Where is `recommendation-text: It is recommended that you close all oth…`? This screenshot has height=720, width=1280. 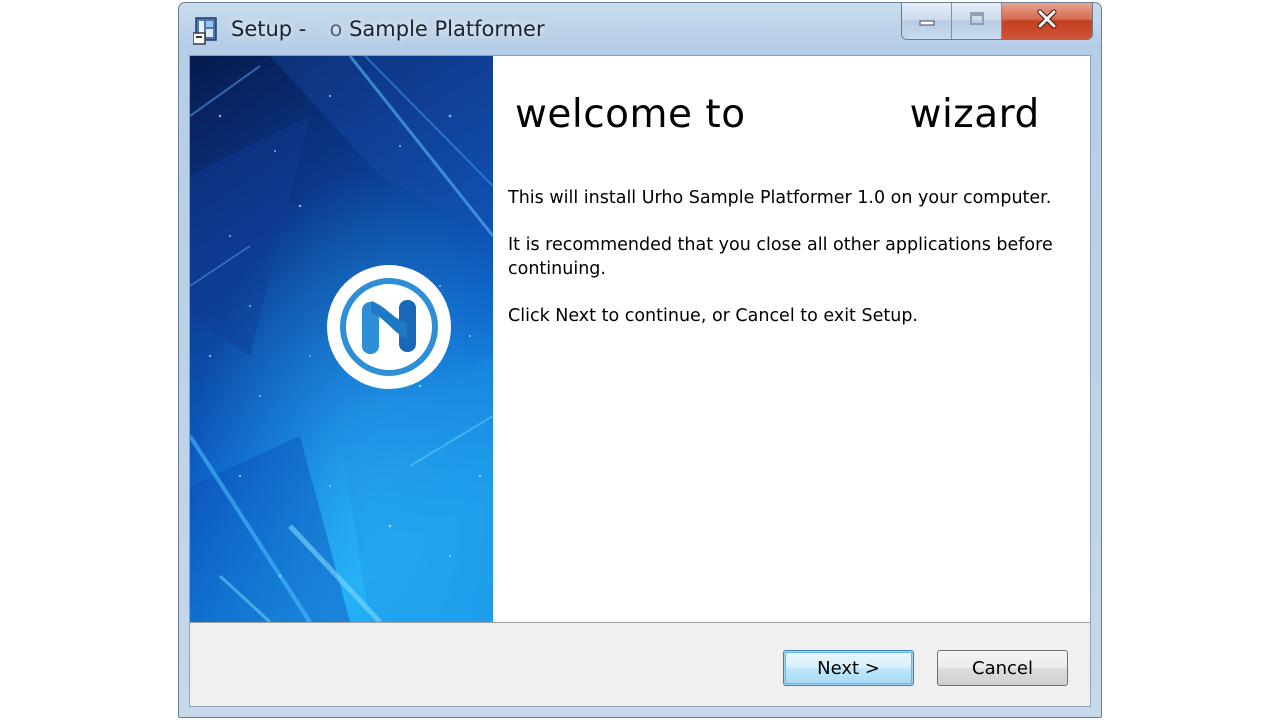
recommendation-text: It is recommended that you close all oth… is located at coordinates (780, 257).